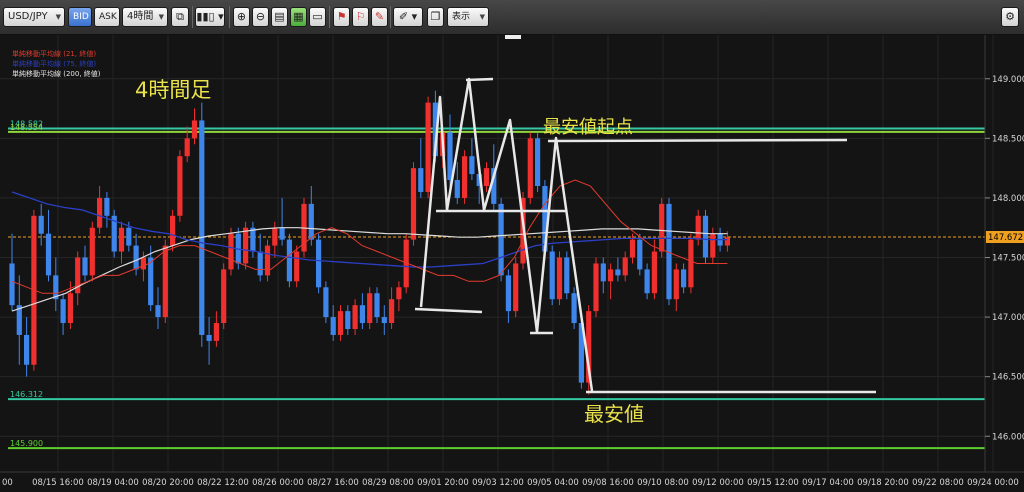  I want to click on horizontal-drawing-line, so click(479, 79).